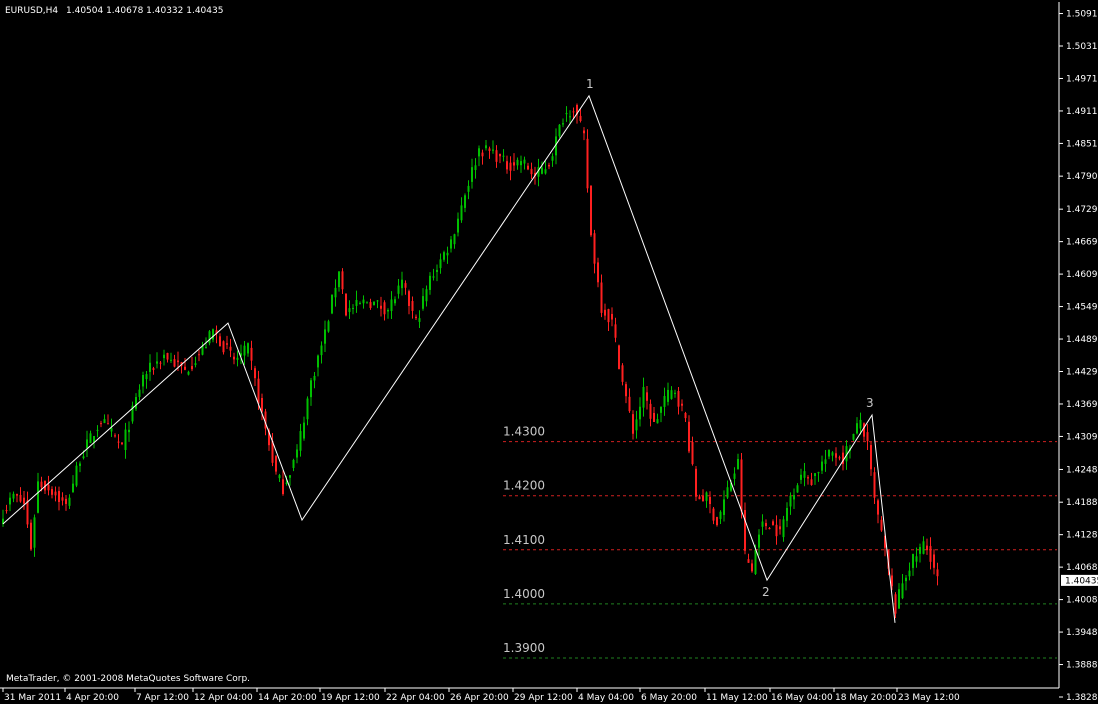  Describe the element at coordinates (1082, 210) in the screenshot. I see `price-tick-label: 1.47295` at that location.